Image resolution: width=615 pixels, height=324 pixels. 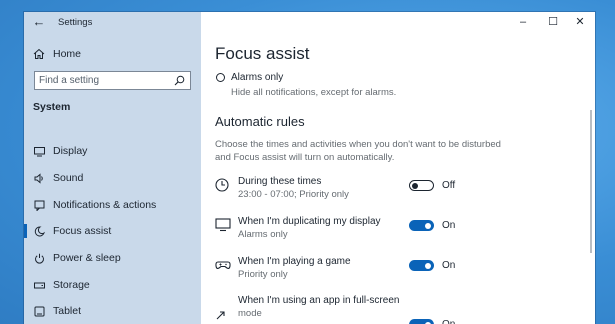 What do you see at coordinates (39, 53) in the screenshot?
I see `home-icon` at bounding box center [39, 53].